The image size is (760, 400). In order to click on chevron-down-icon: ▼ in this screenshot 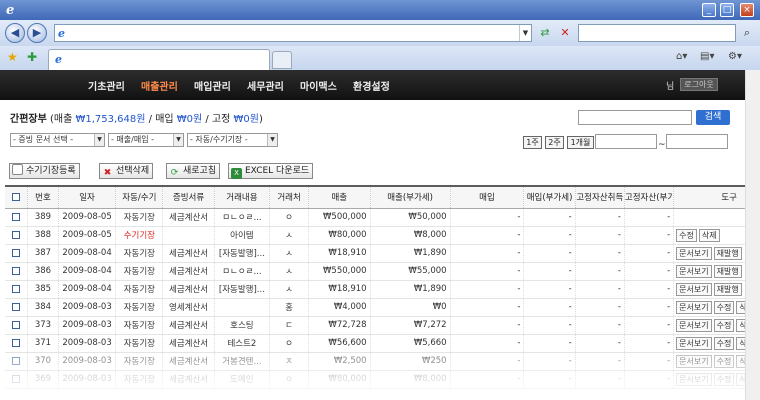, I will do `click(525, 33)`.